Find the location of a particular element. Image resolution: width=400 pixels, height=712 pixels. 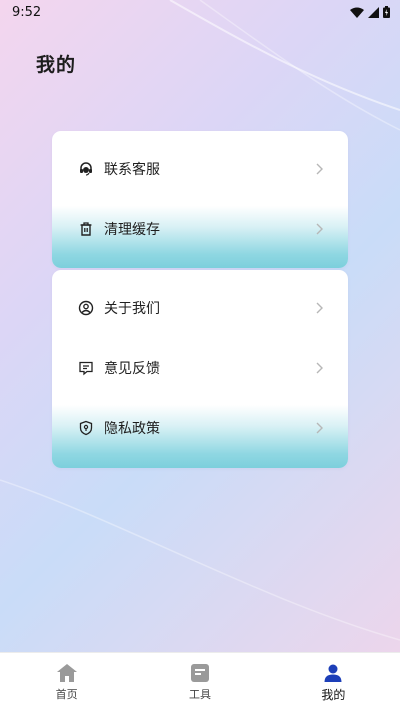

page-title: 我的 is located at coordinates (56, 65).